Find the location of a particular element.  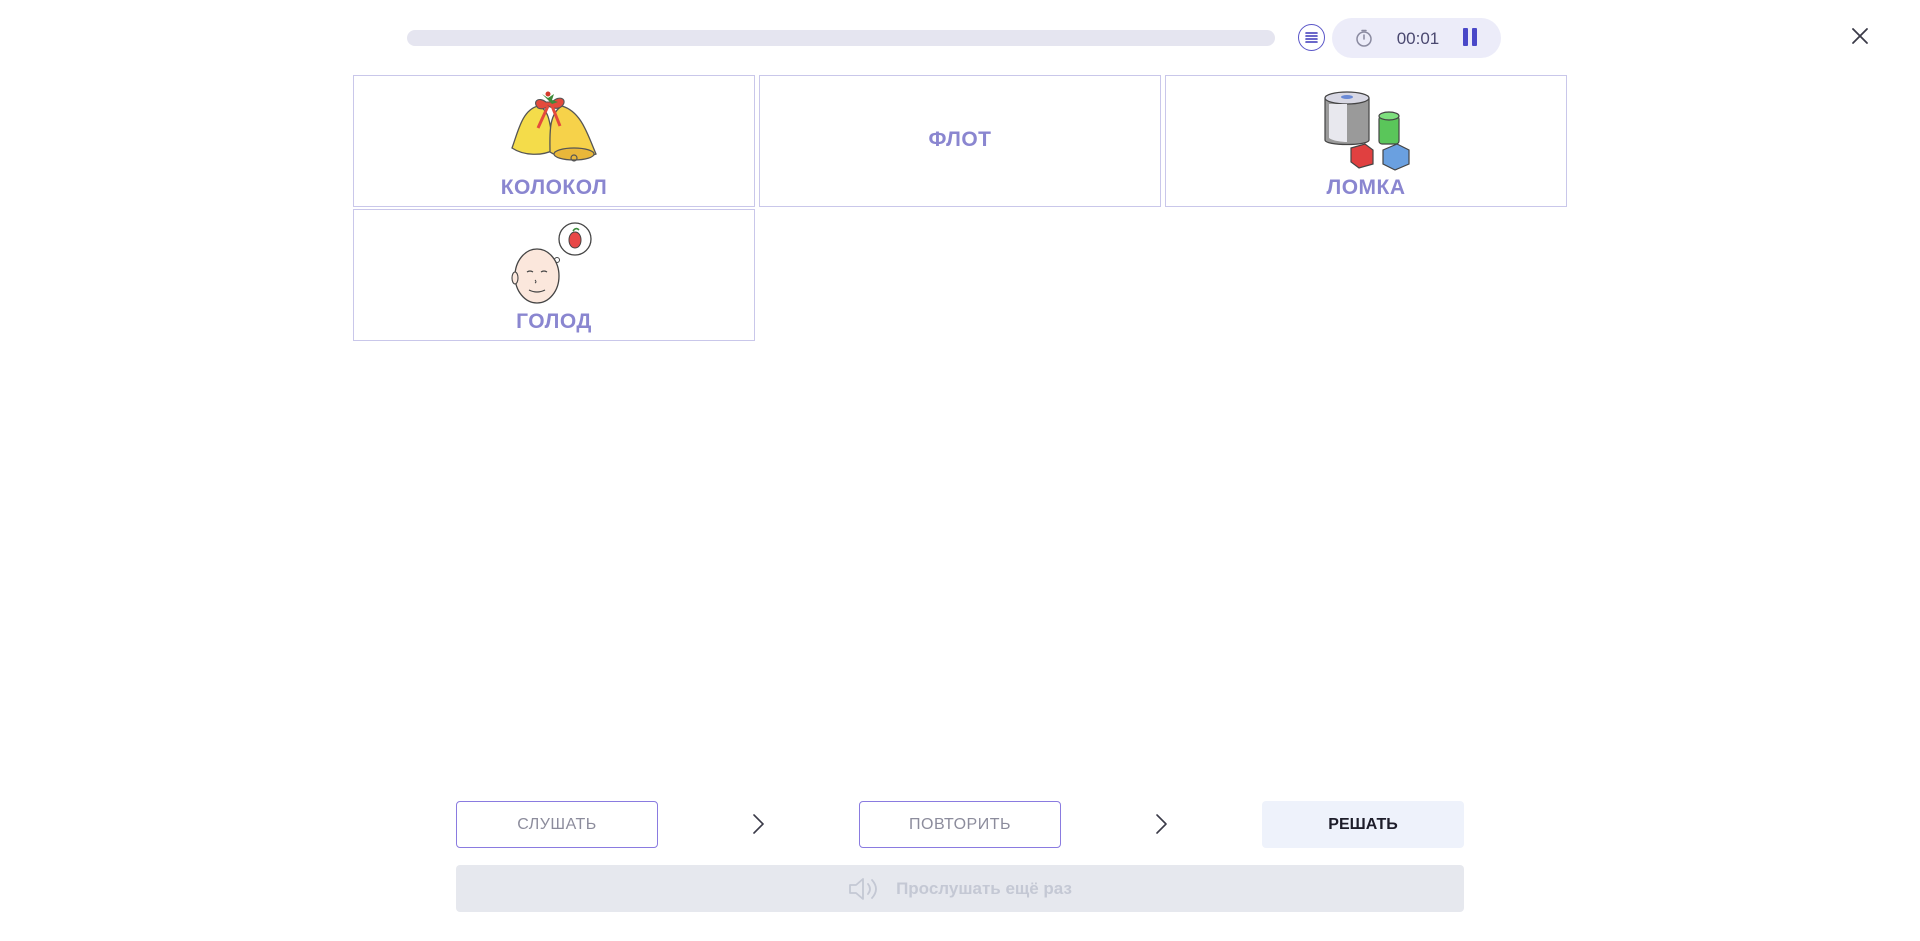

replay-audio-button: Прослушать ещё раз is located at coordinates (960, 888).